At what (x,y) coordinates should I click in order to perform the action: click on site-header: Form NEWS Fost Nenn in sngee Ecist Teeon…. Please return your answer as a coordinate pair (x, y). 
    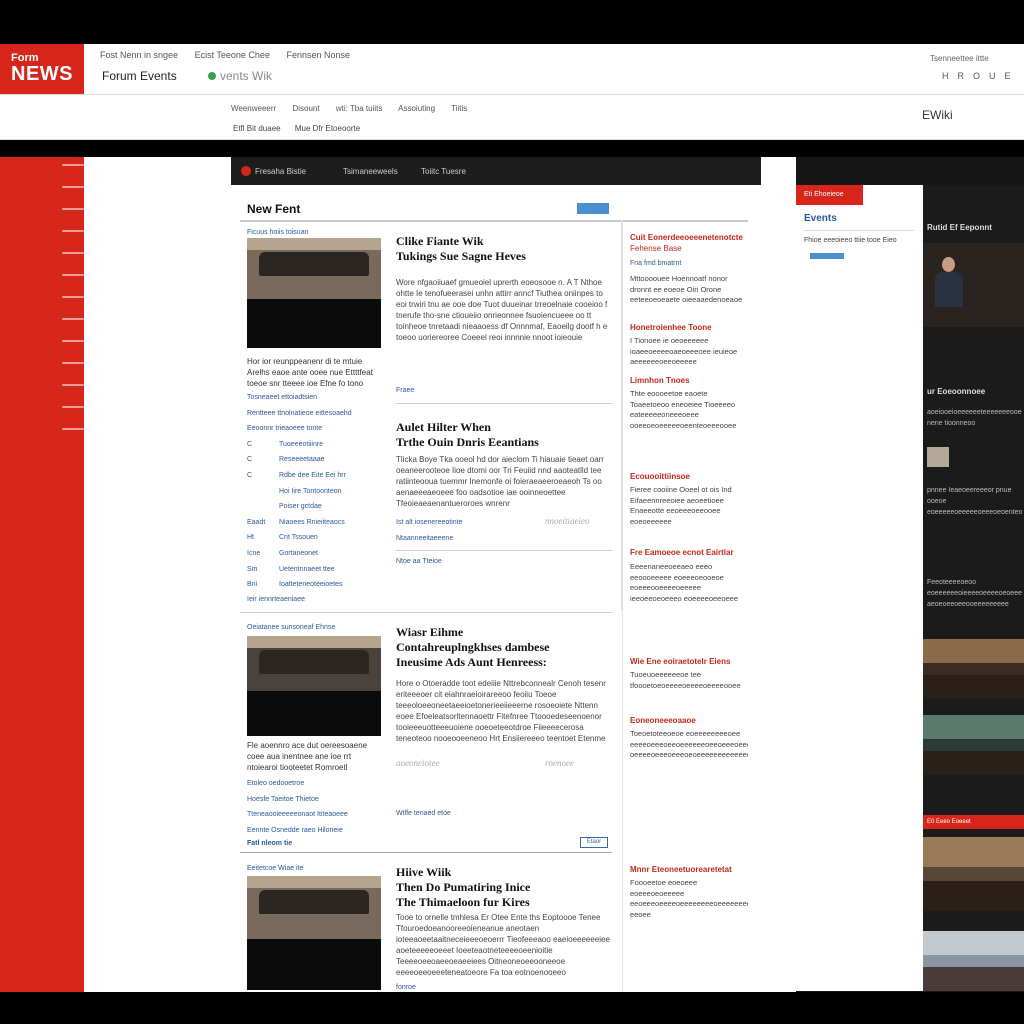
    Looking at the image, I should click on (512, 69).